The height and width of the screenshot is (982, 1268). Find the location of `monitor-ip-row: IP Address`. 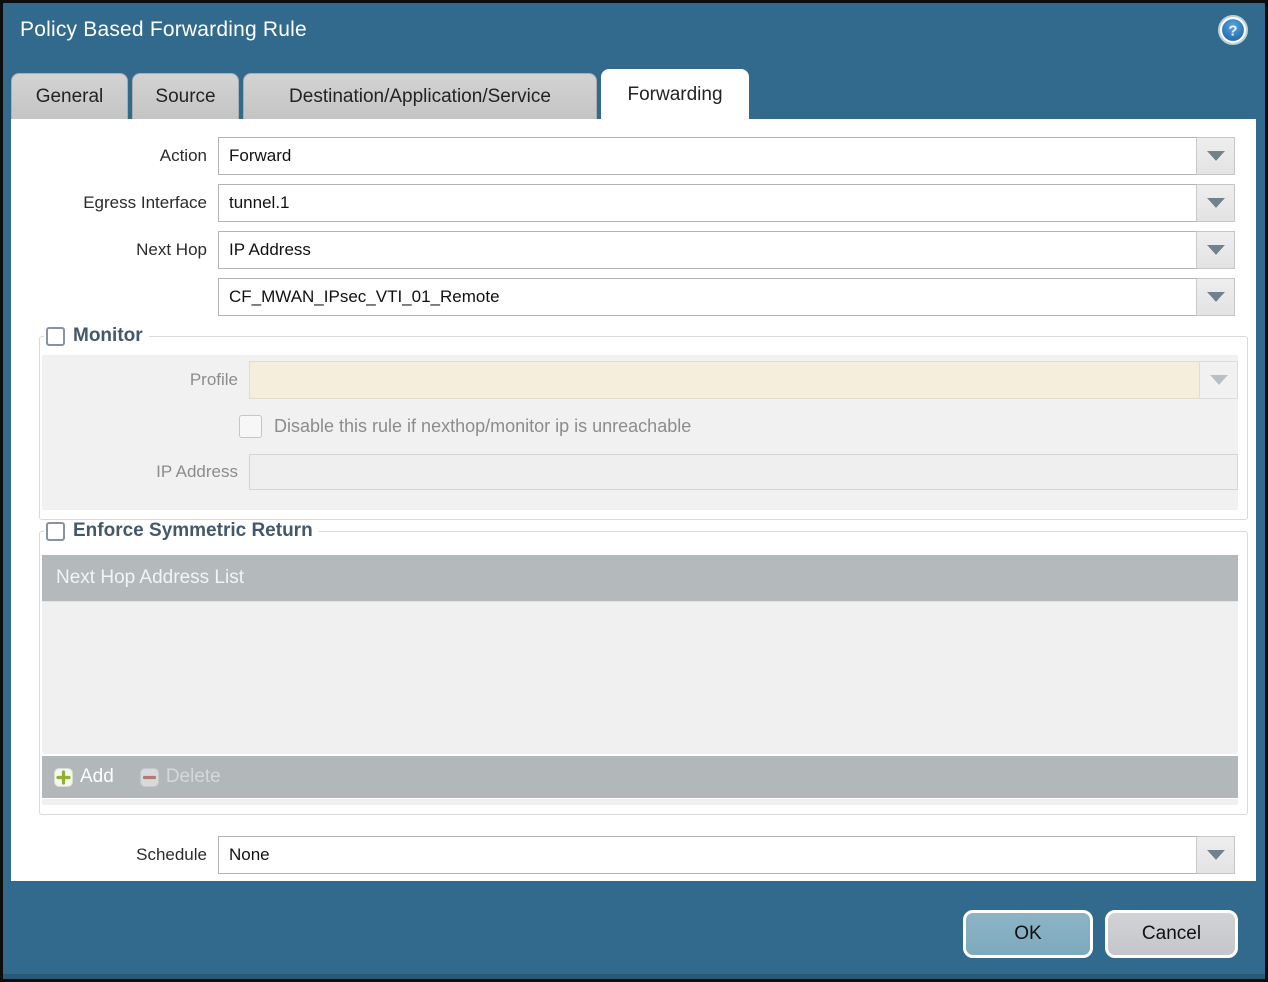

monitor-ip-row: IP Address is located at coordinates (640, 472).